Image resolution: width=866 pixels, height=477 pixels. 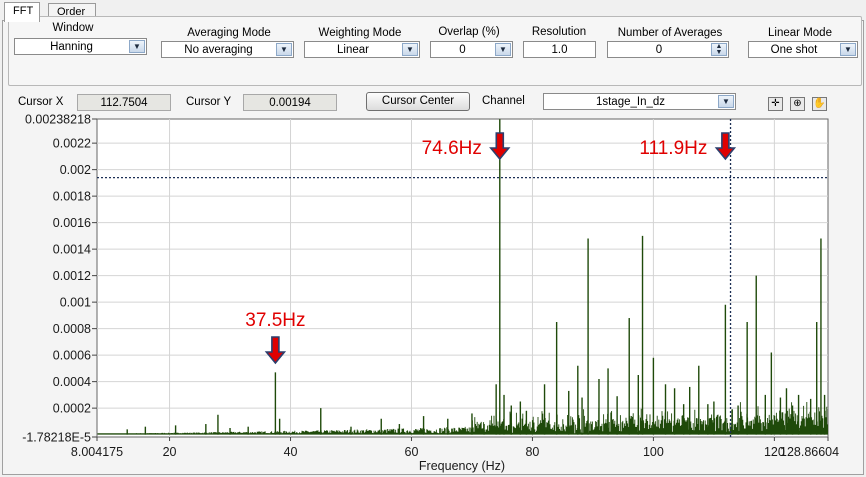 What do you see at coordinates (72, 197) in the screenshot?
I see `y-tick-label: 0.0018` at bounding box center [72, 197].